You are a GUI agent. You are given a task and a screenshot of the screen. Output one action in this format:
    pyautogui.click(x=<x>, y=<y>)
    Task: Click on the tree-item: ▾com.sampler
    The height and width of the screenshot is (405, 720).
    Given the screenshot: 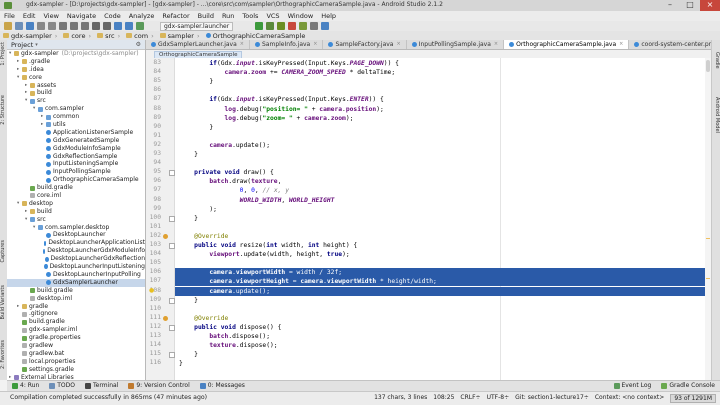 What is the action you would take?
    pyautogui.click(x=76, y=109)
    